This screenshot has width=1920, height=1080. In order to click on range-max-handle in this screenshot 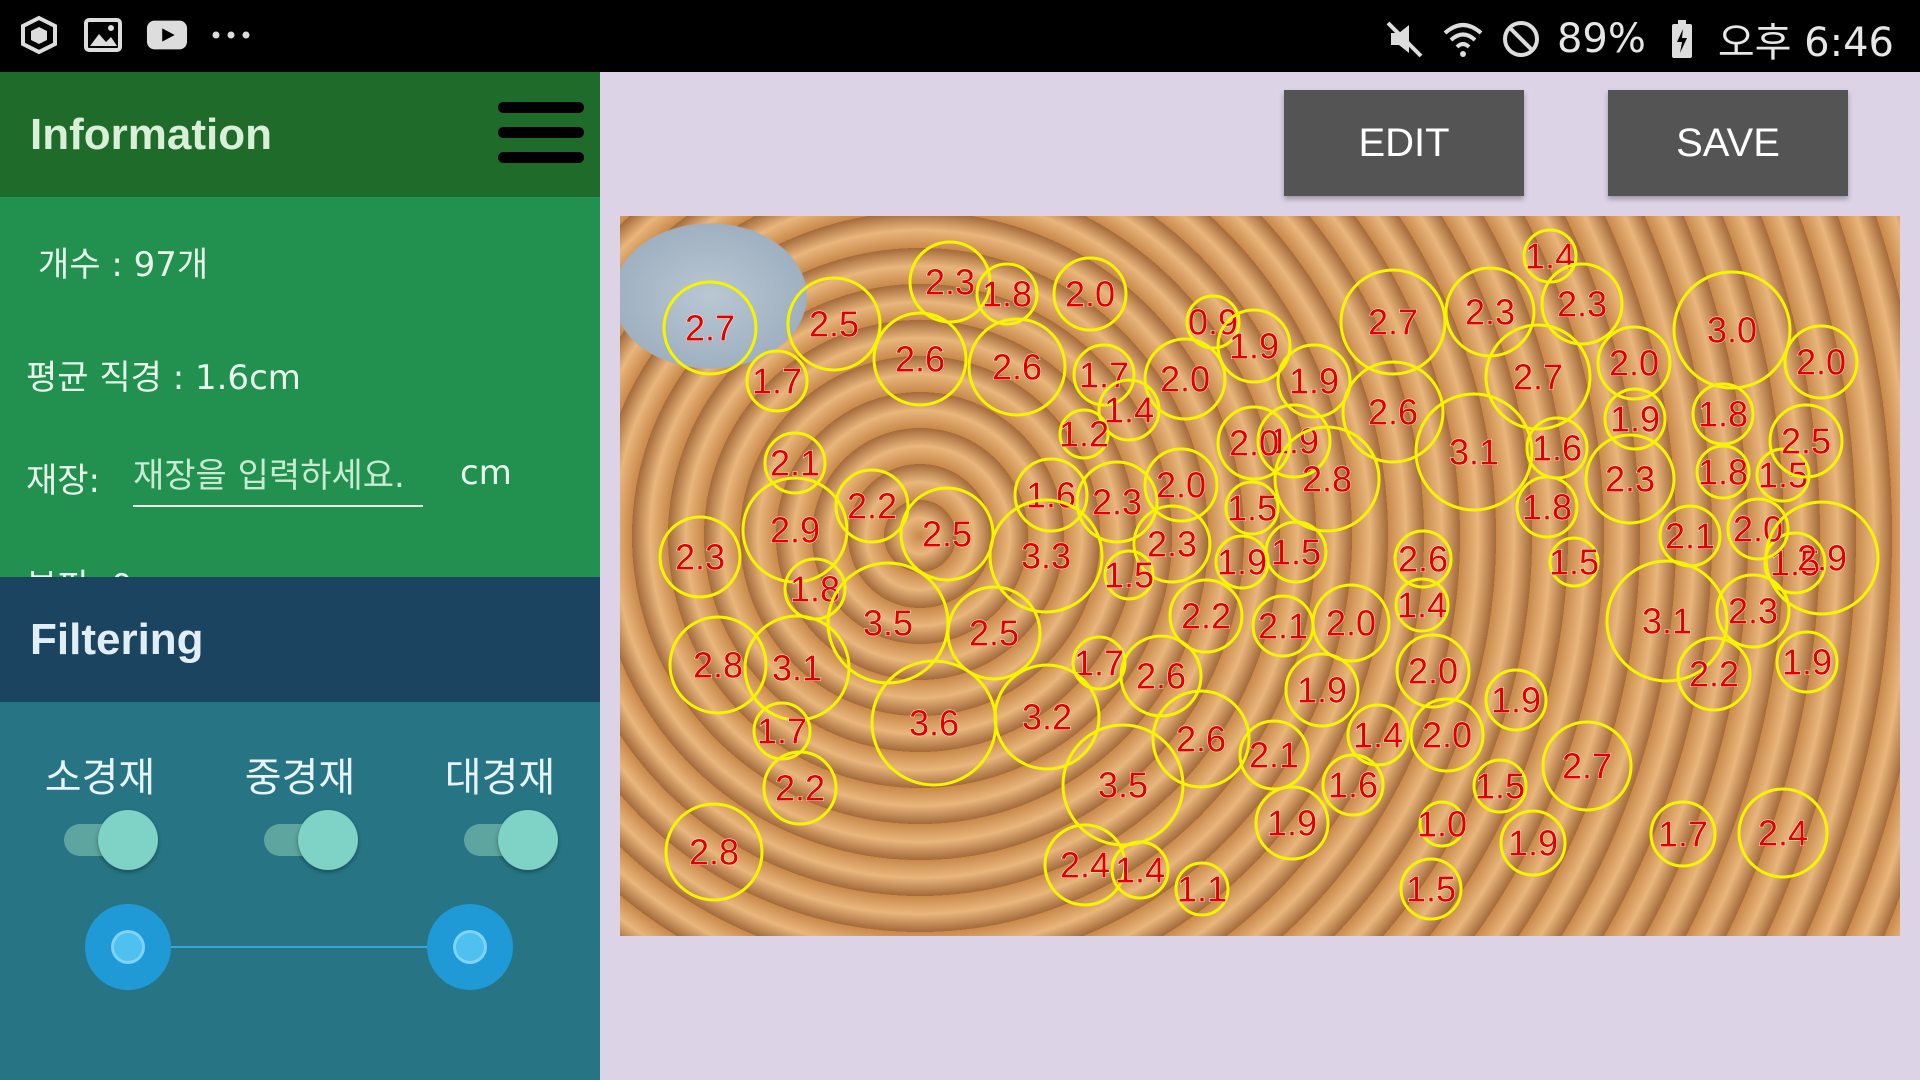, I will do `click(470, 947)`.